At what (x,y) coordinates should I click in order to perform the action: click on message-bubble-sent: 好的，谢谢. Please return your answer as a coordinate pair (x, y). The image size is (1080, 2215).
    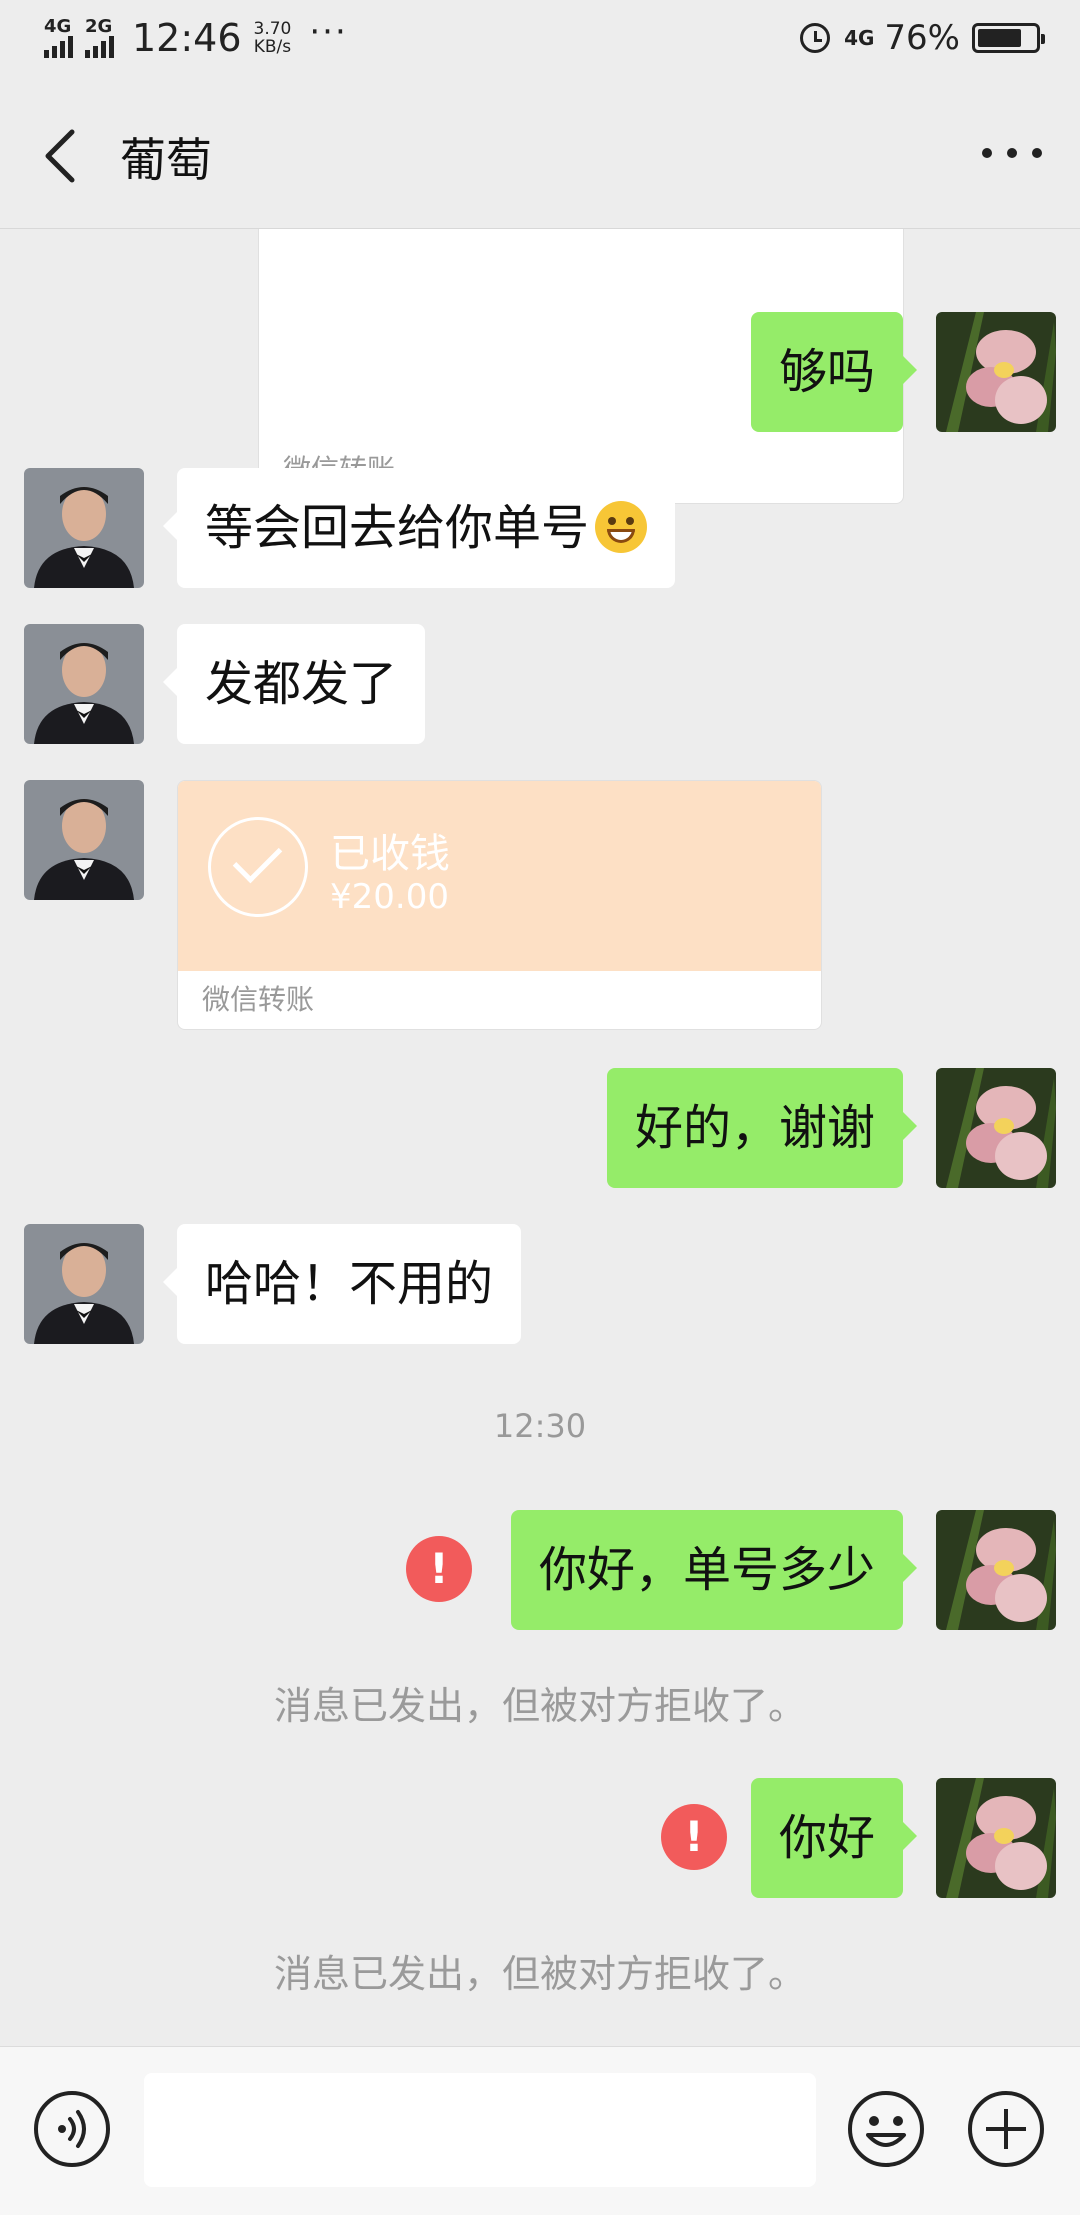
    Looking at the image, I should click on (762, 1128).